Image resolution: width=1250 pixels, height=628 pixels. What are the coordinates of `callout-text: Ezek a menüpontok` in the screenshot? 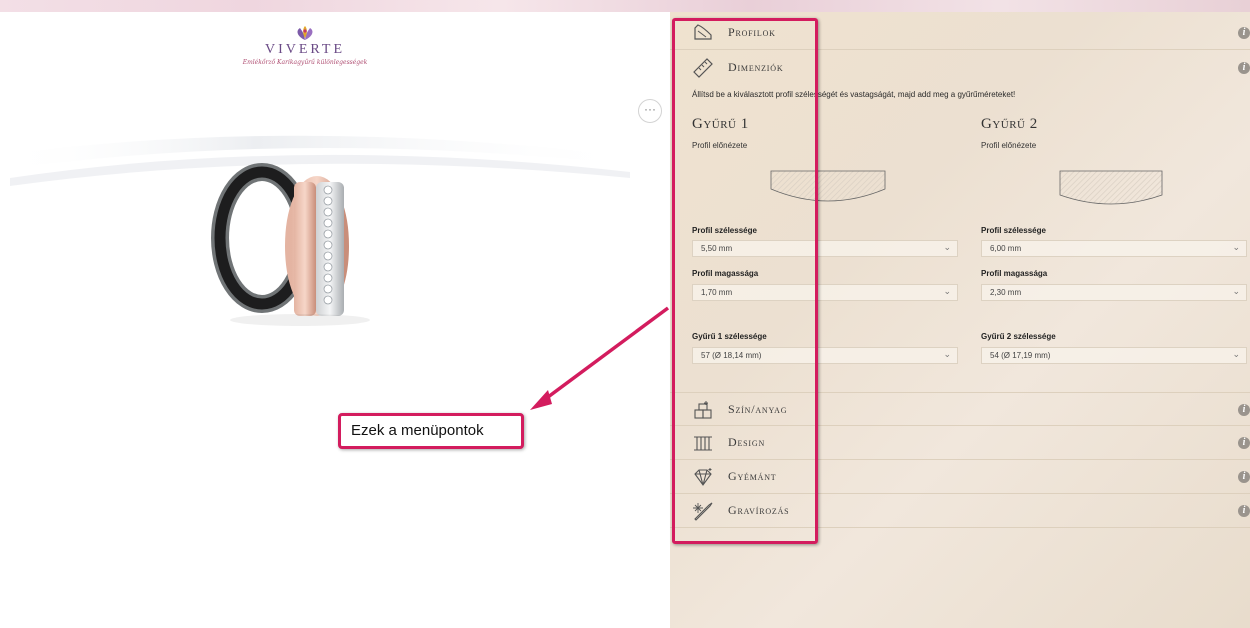 It's located at (417, 430).